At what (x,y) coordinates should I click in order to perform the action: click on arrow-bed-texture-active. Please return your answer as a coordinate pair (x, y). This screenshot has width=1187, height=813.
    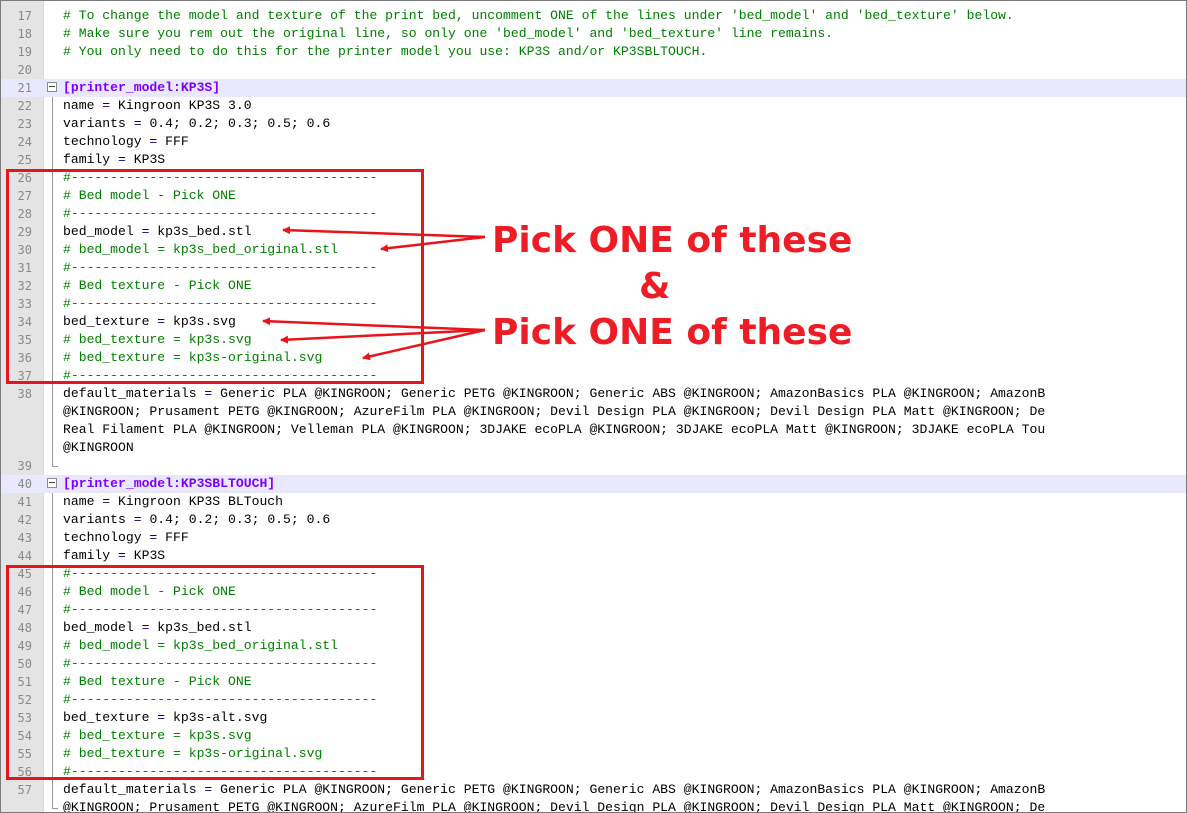
    Looking at the image, I should click on (374, 324).